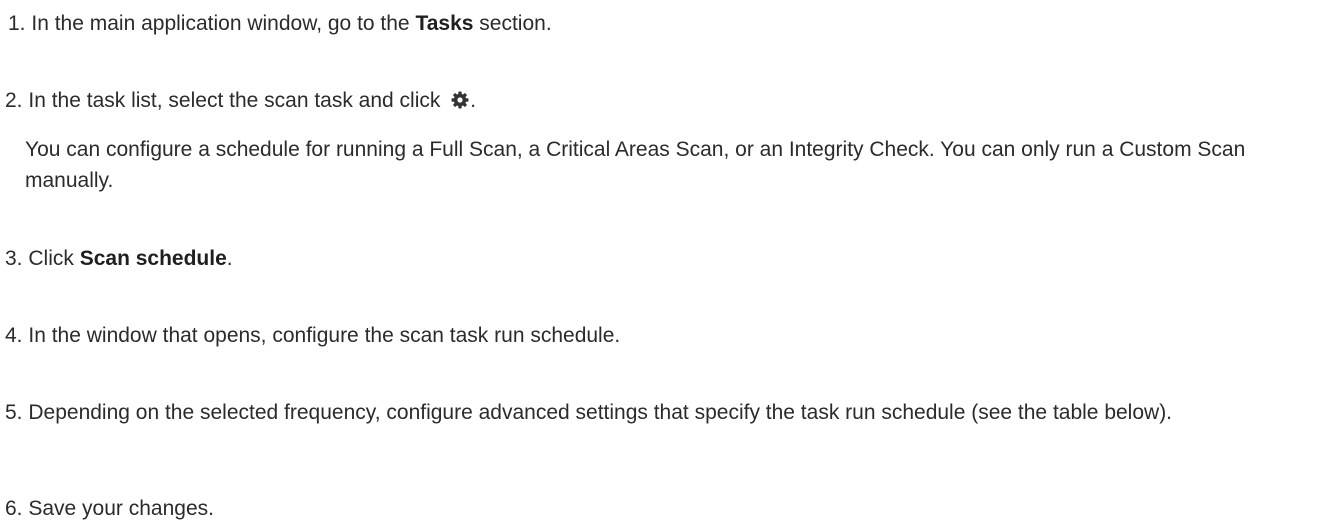 The width and height of the screenshot is (1341, 530). I want to click on step-text: Save your changes., so click(121, 508).